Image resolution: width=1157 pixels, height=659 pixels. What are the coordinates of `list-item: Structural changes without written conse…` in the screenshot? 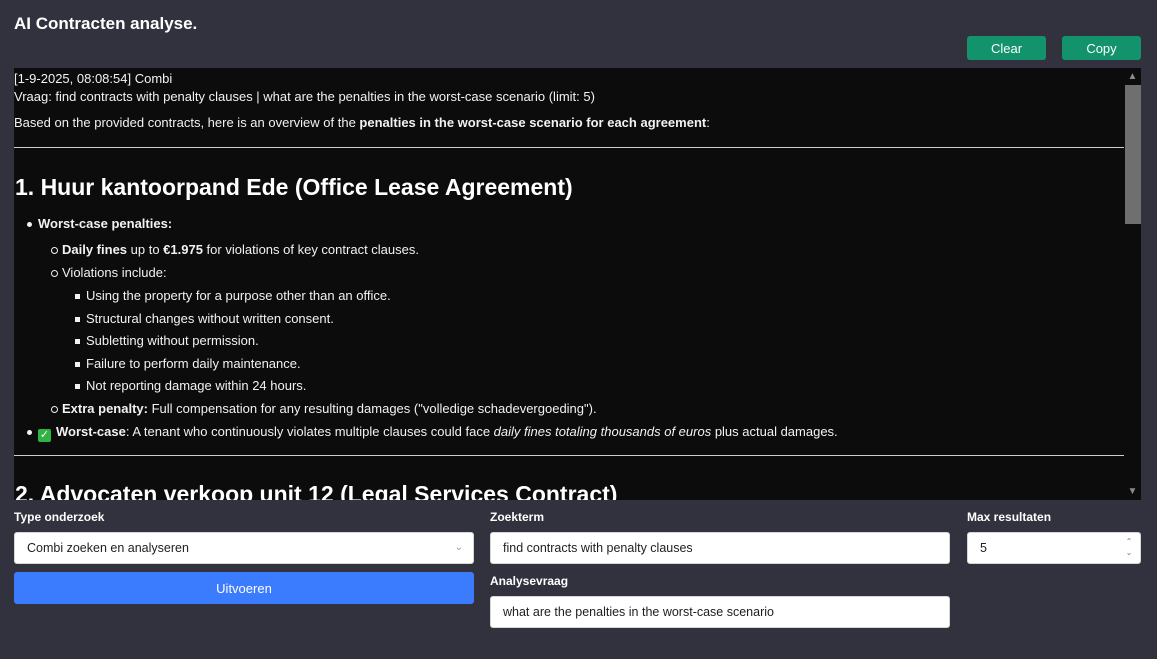 It's located at (593, 319).